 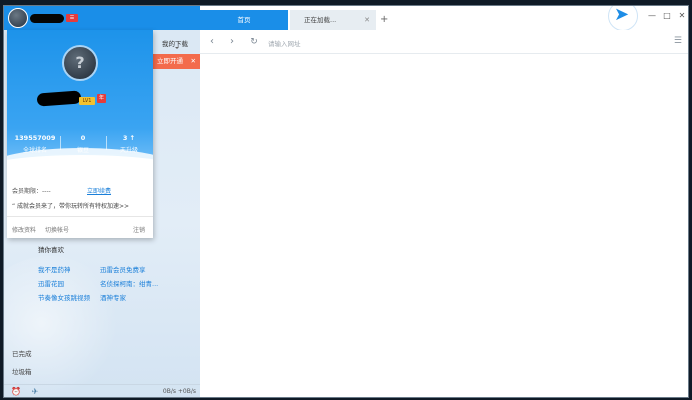 I want to click on stat-value: 0, so click(x=83, y=138).